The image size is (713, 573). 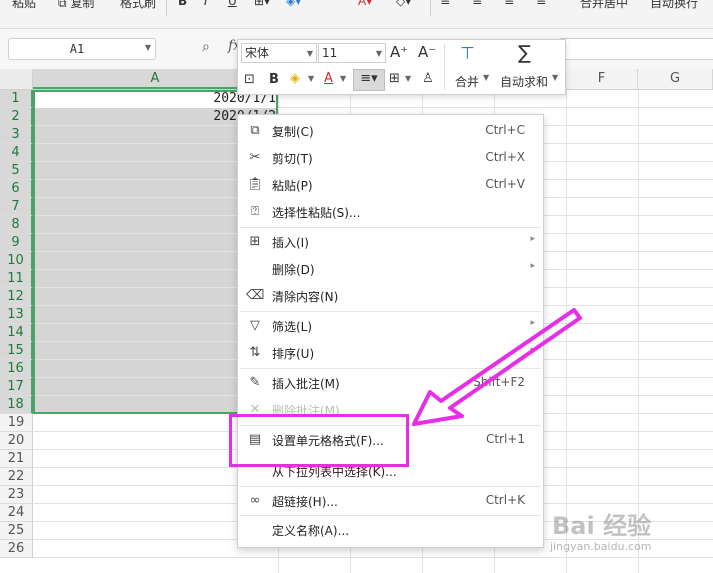 What do you see at coordinates (390, 501) in the screenshot?
I see `menu-item-hyperlink: ∞ 超链接(H)... Ctrl+K` at bounding box center [390, 501].